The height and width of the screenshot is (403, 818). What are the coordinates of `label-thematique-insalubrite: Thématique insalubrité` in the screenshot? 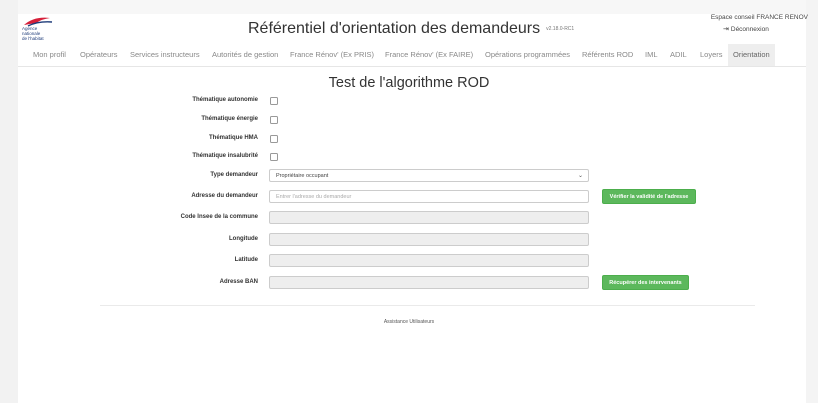 It's located at (225, 156).